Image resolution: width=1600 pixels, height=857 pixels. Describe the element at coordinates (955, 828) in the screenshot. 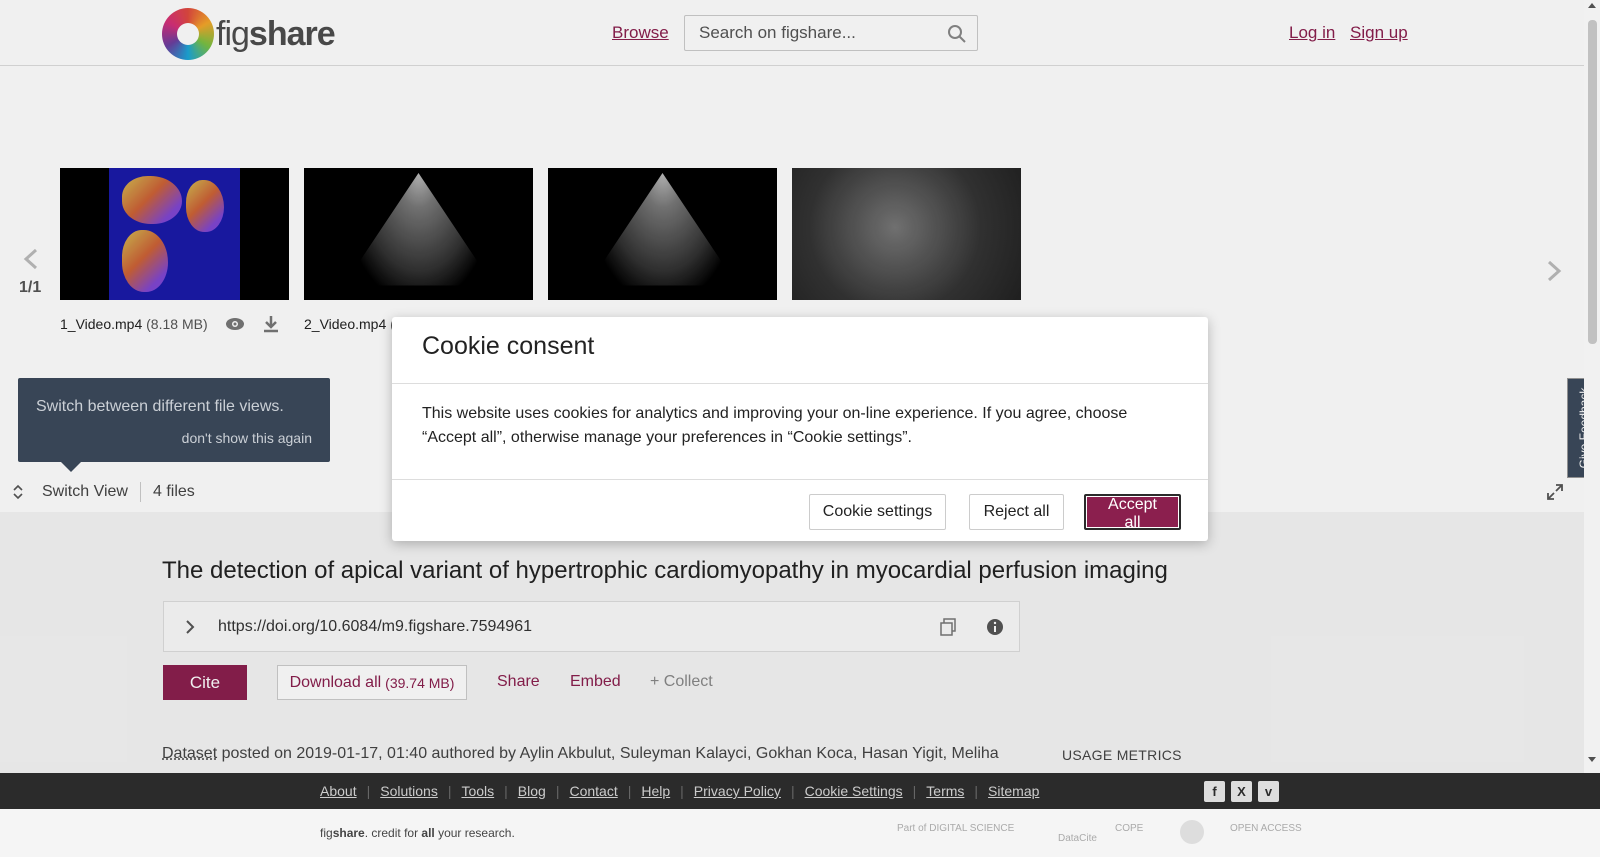

I see `digital-science-logo: Part of DIGITAL SCIENCE` at that location.